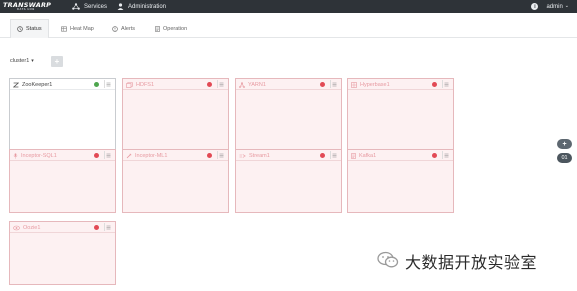  I want to click on nav-services: Services, so click(89, 6).